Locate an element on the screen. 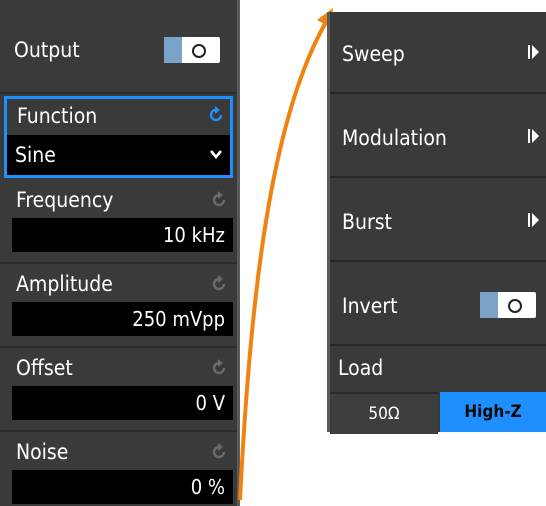  frequency-value: 10 kHz is located at coordinates (122, 235).